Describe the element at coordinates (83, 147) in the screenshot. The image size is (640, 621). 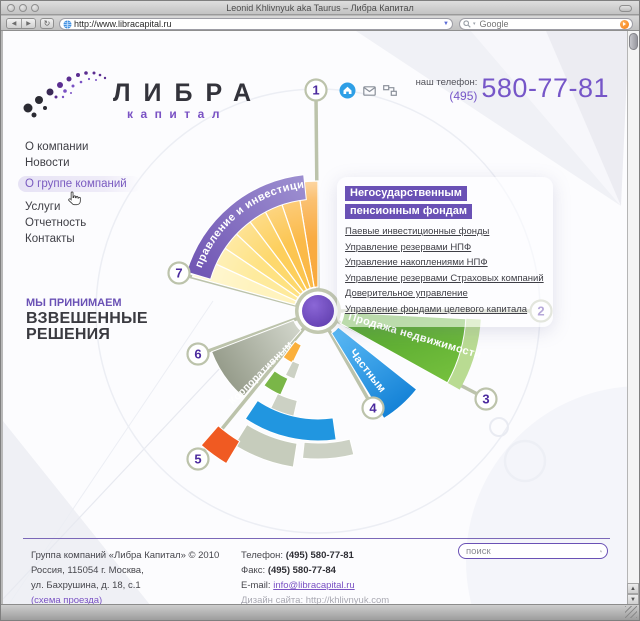
I see `nav-item-company: О компании` at that location.